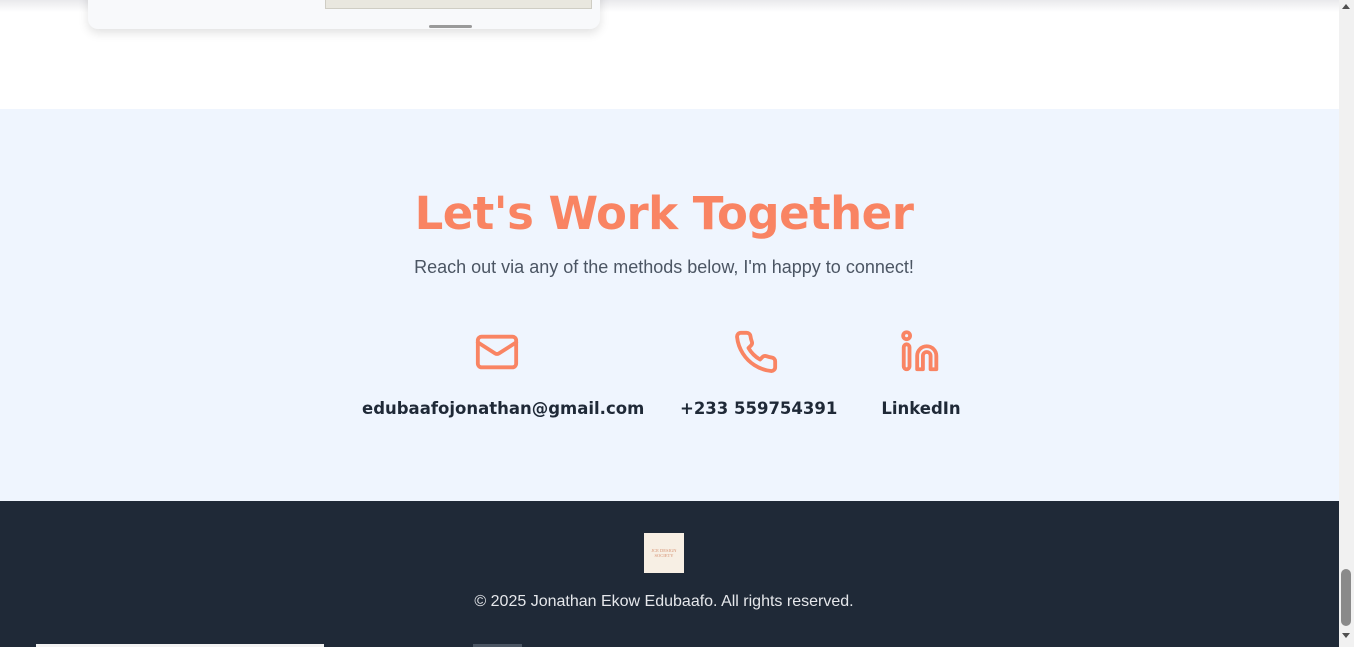 This screenshot has height=647, width=1354. Describe the element at coordinates (1346, 635) in the screenshot. I see `scroll-down-arrow-icon` at that location.